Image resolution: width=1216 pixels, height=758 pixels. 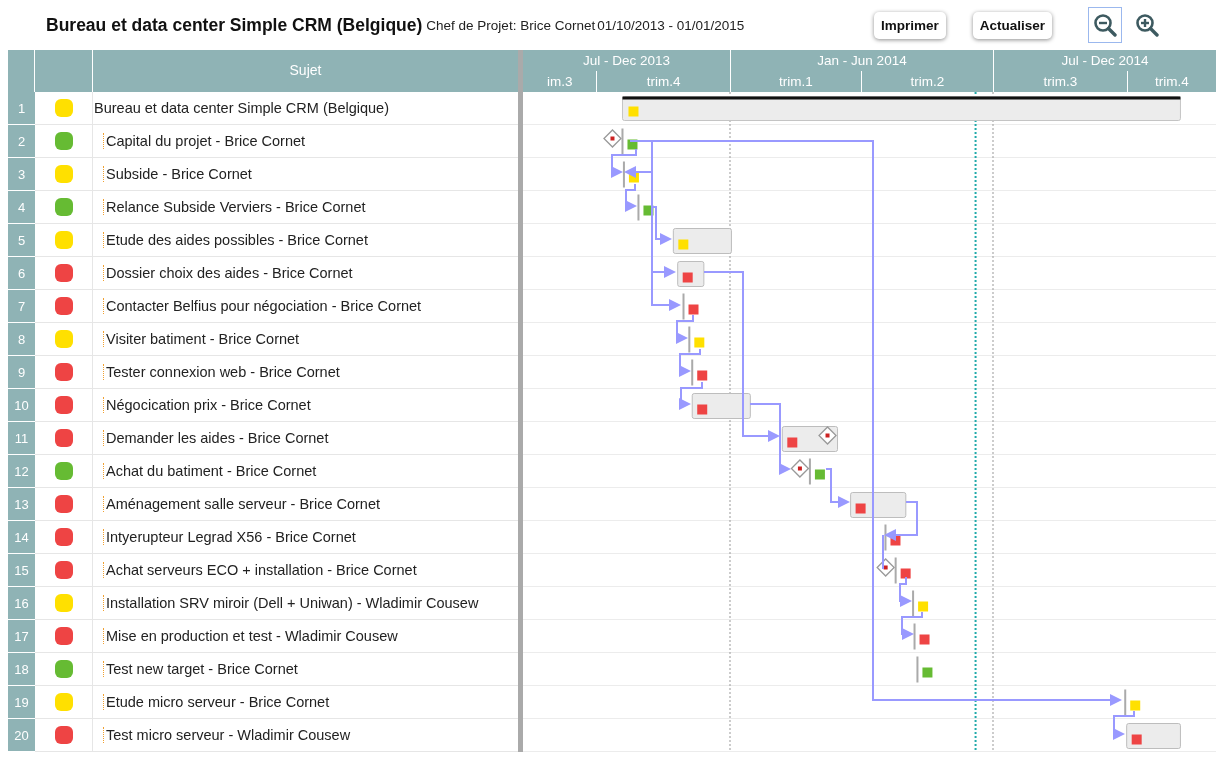 I want to click on task-name: Bureau et data center Simple CRM (Belgique), so click(x=241, y=108).